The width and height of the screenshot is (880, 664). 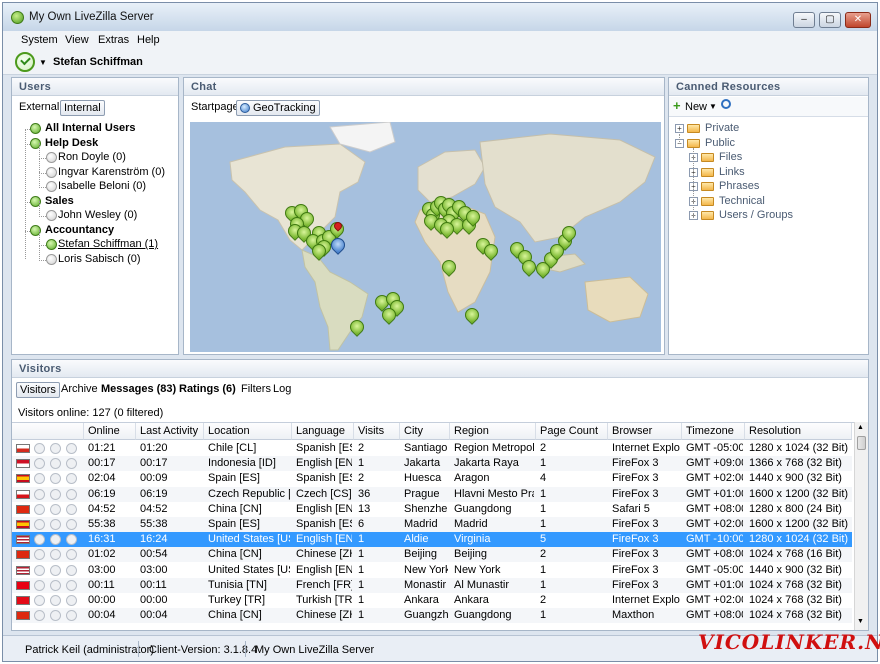 I want to click on canned-tree-item: Users / Groups, so click(x=756, y=216).